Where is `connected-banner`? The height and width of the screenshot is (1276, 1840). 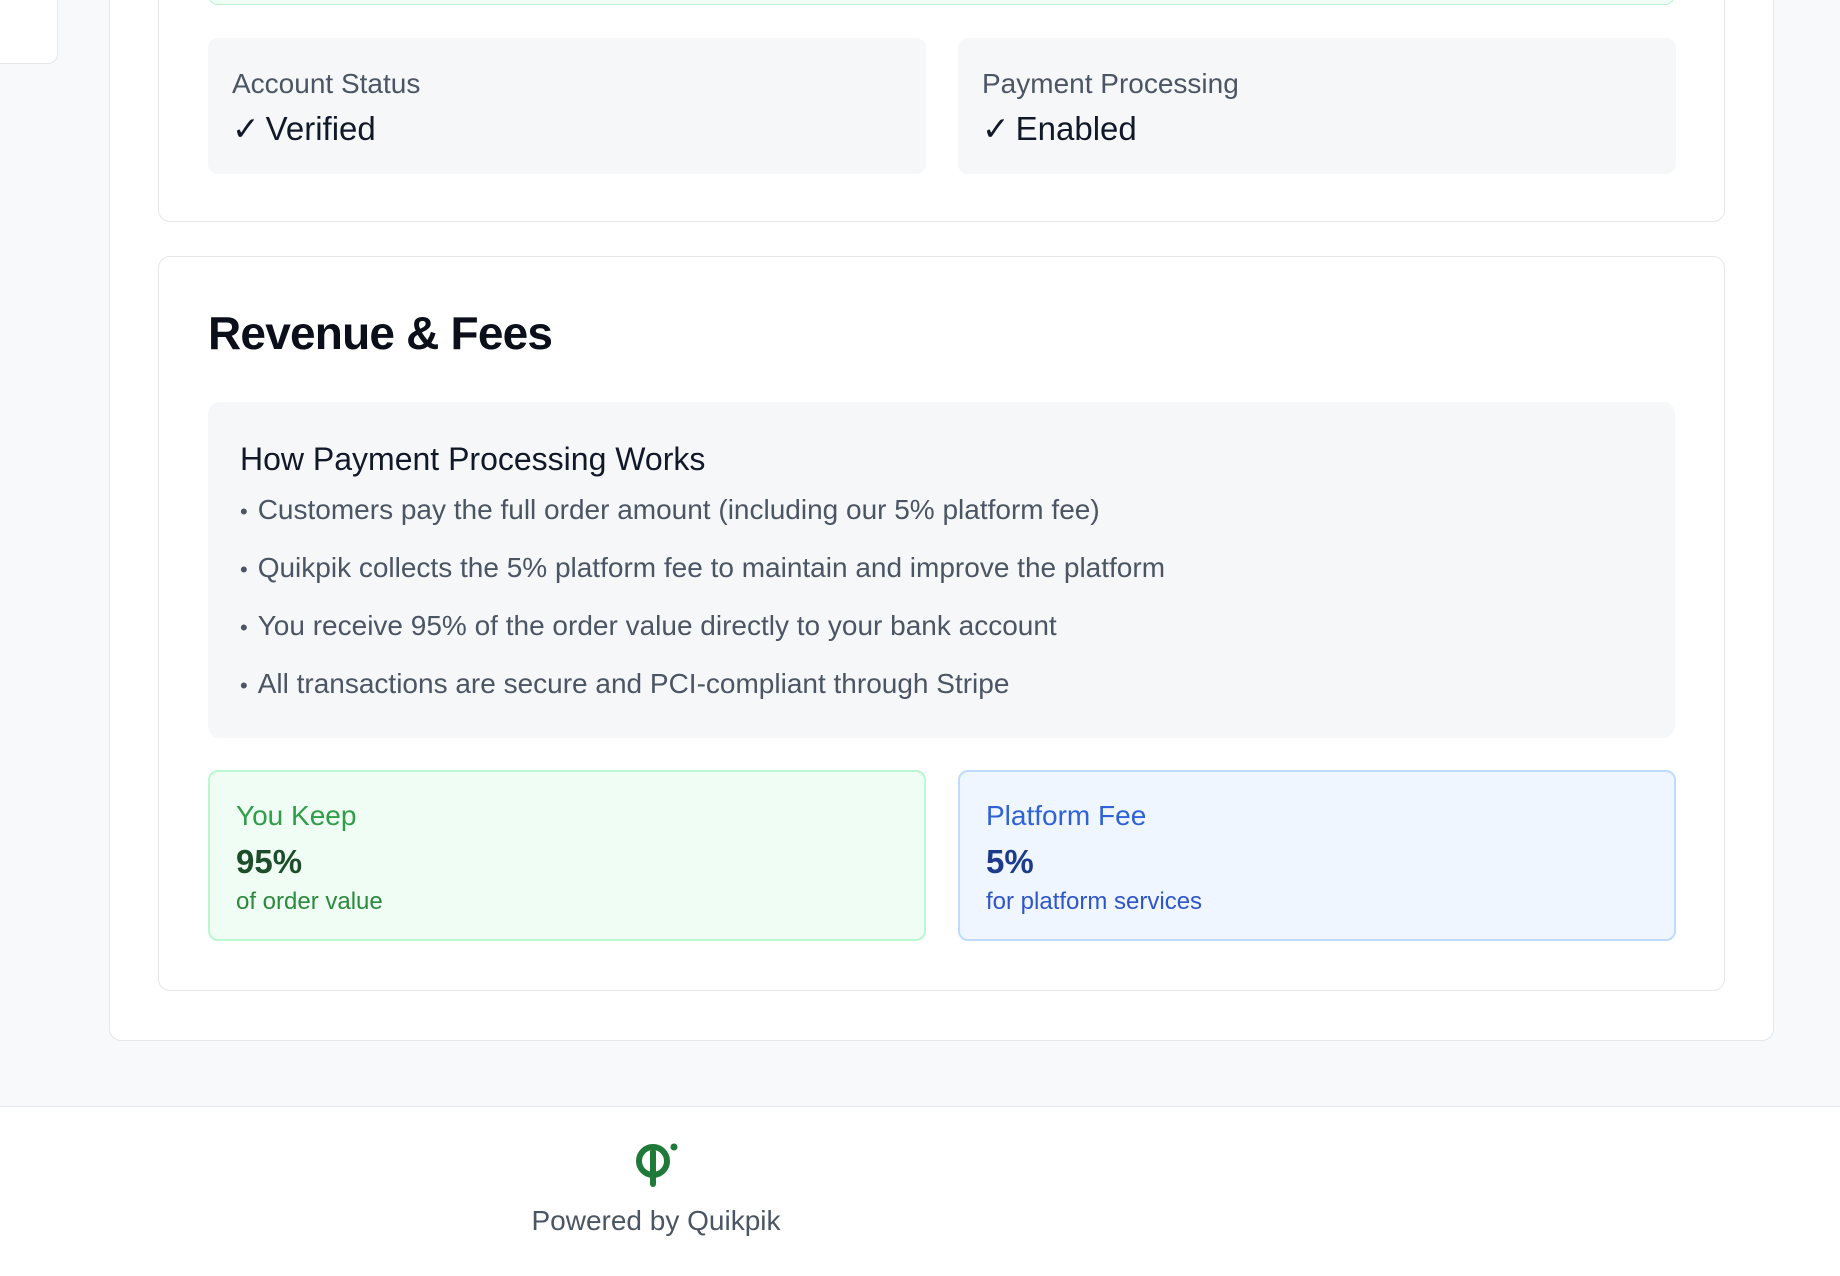 connected-banner is located at coordinates (941, 2).